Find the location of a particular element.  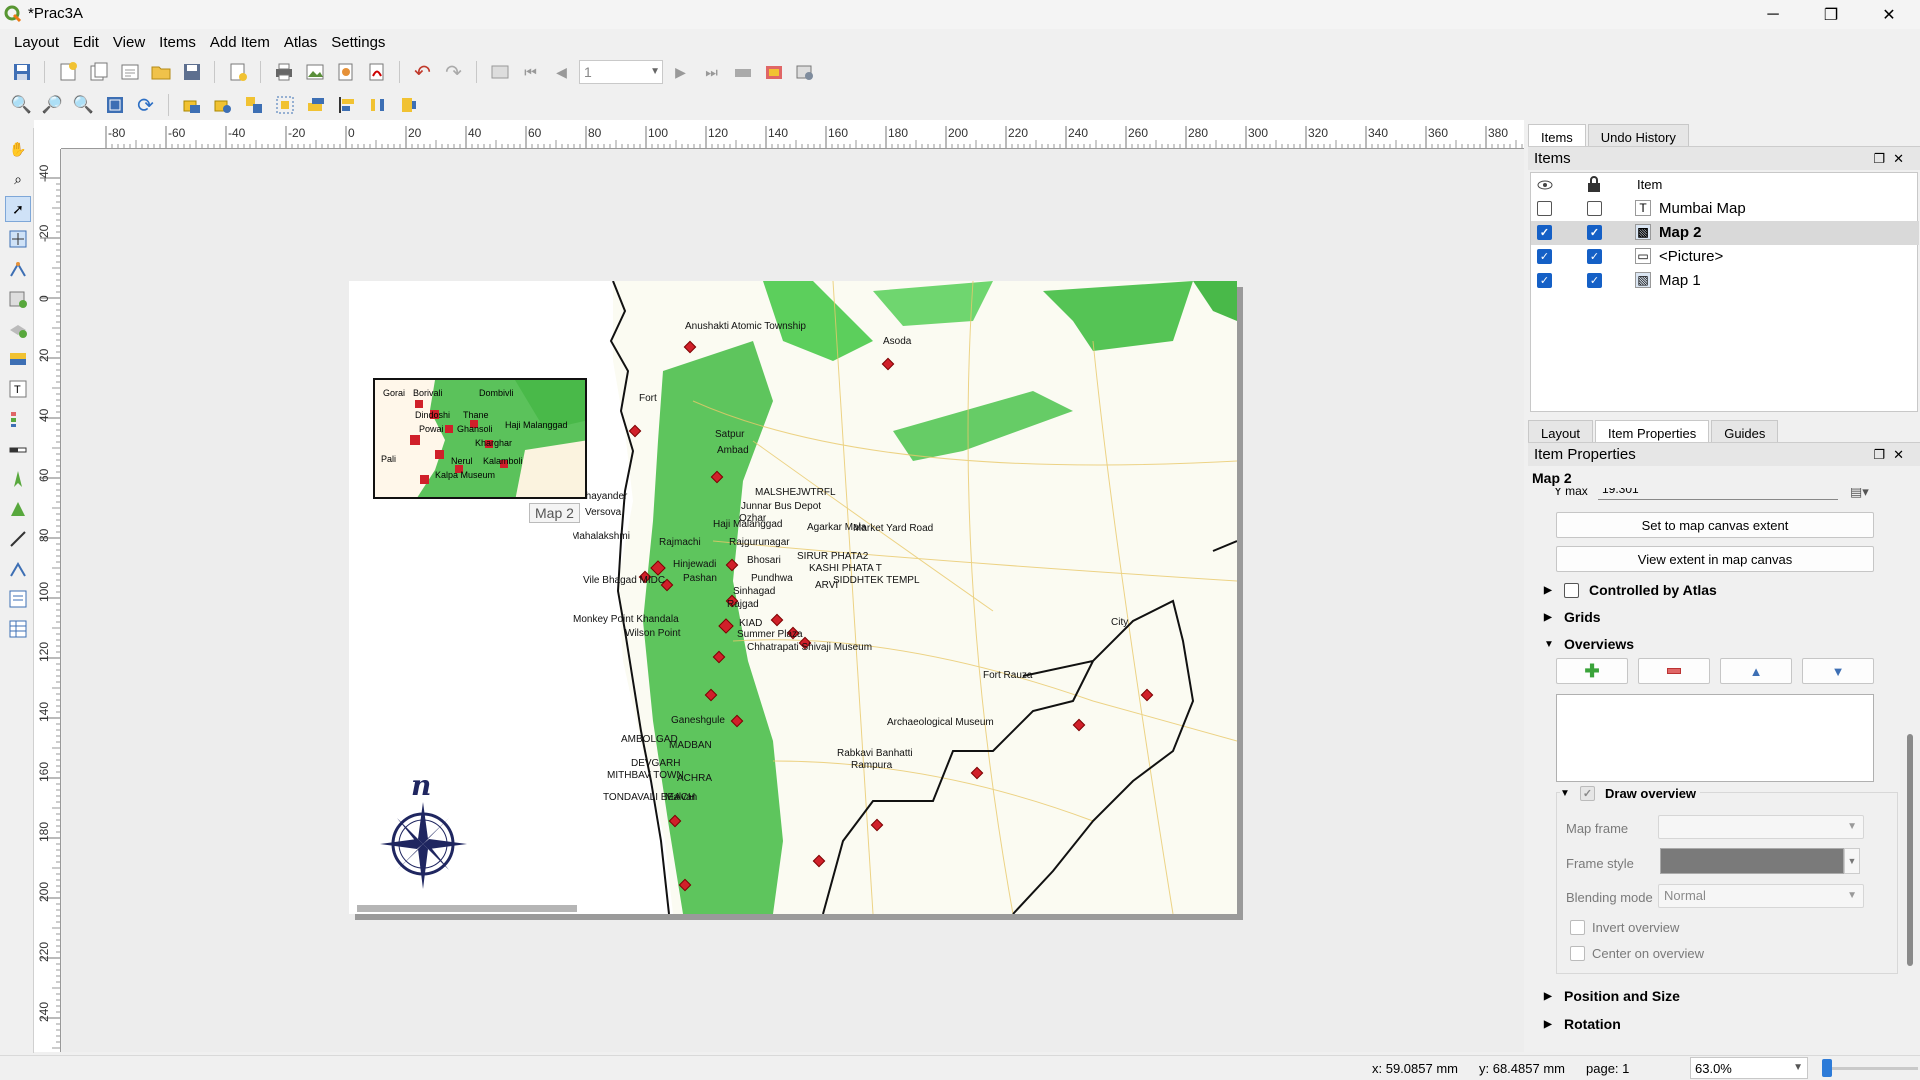

item-row: ✓ ✓ ▧ Map 2 is located at coordinates (1725, 233).